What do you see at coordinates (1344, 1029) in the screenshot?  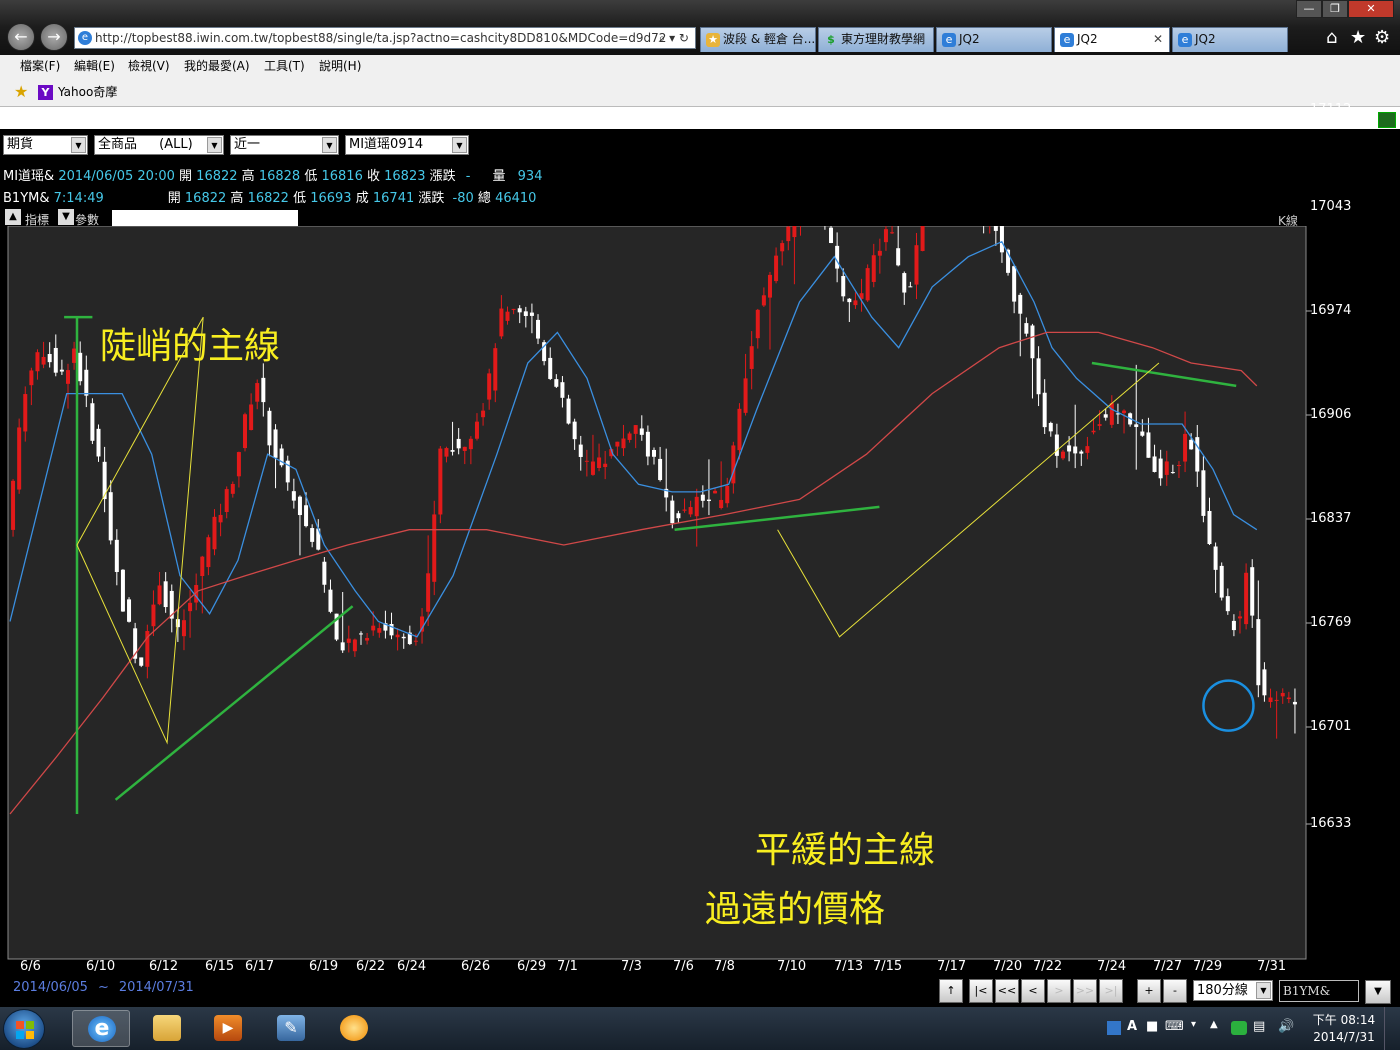 I see `system-clock: 下午 08:14 2014/7/31` at bounding box center [1344, 1029].